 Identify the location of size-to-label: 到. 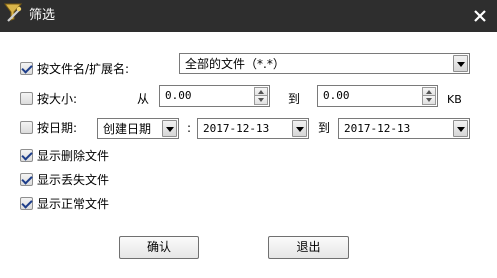
(294, 99).